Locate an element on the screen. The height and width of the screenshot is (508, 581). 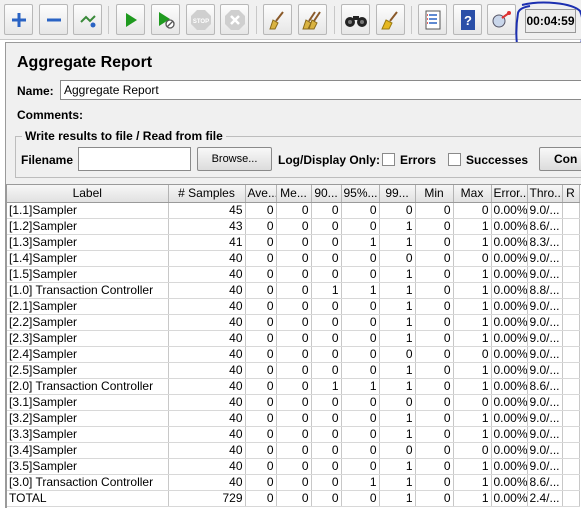
function-helper-button is located at coordinates (432, 19).